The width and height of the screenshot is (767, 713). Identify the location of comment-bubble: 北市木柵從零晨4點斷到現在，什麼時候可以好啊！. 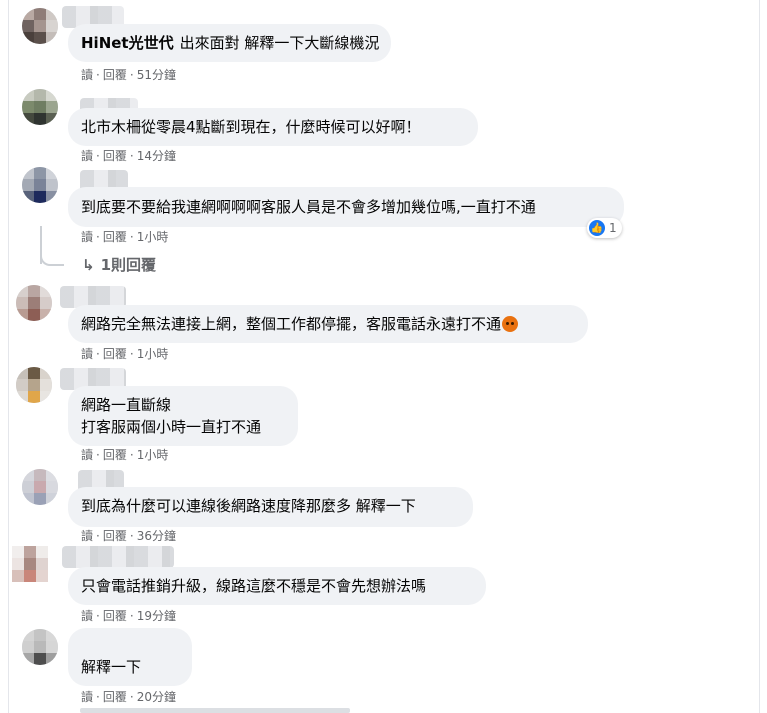
(273, 127).